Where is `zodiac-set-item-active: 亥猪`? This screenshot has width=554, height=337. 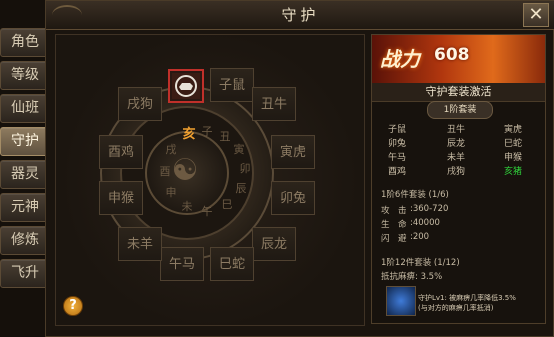
zodiac-set-item-active: 亥猪 is located at coordinates (513, 172).